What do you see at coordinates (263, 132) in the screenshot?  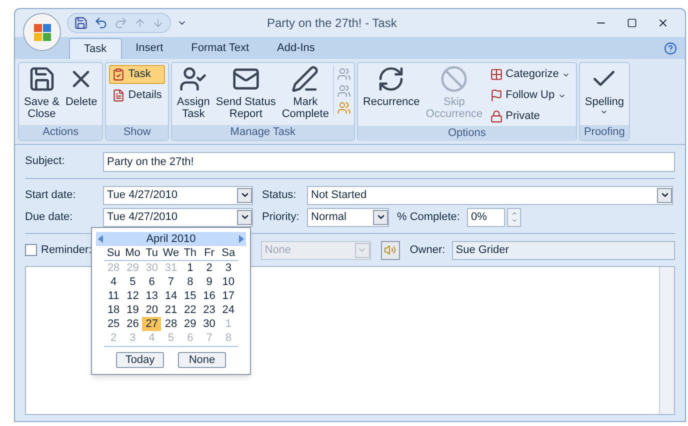 I see `group-label: Manage Task` at bounding box center [263, 132].